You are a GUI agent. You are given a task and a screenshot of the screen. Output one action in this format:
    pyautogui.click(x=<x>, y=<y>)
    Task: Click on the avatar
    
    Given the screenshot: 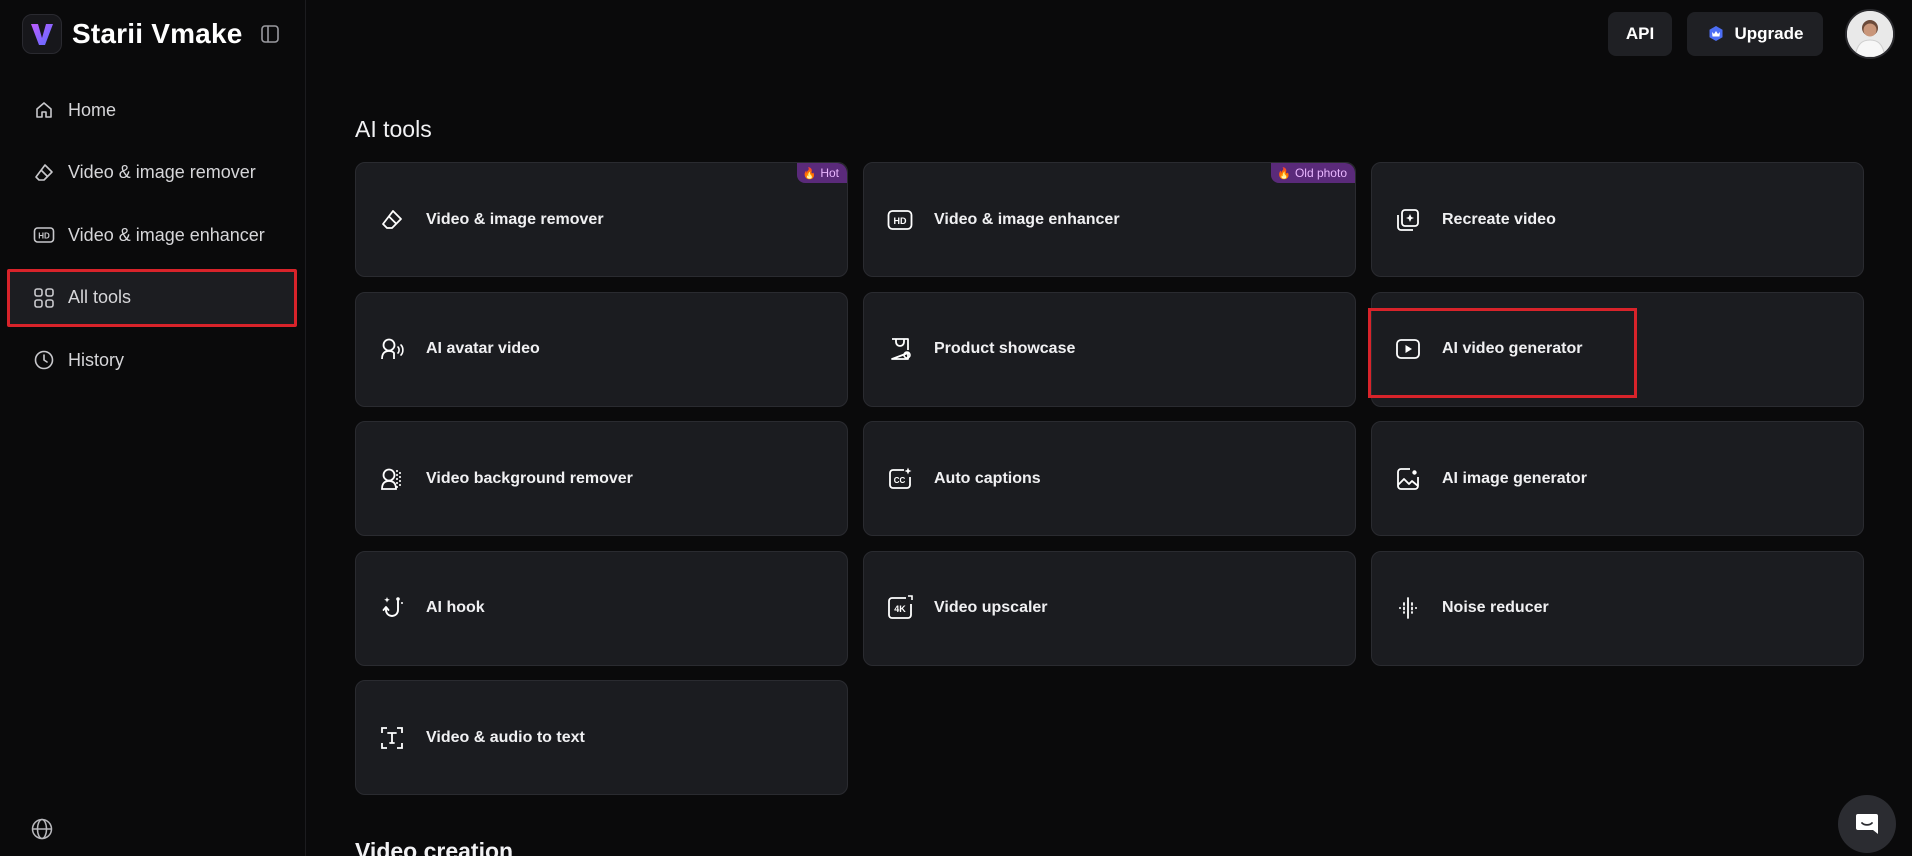 What is the action you would take?
    pyautogui.click(x=1870, y=34)
    